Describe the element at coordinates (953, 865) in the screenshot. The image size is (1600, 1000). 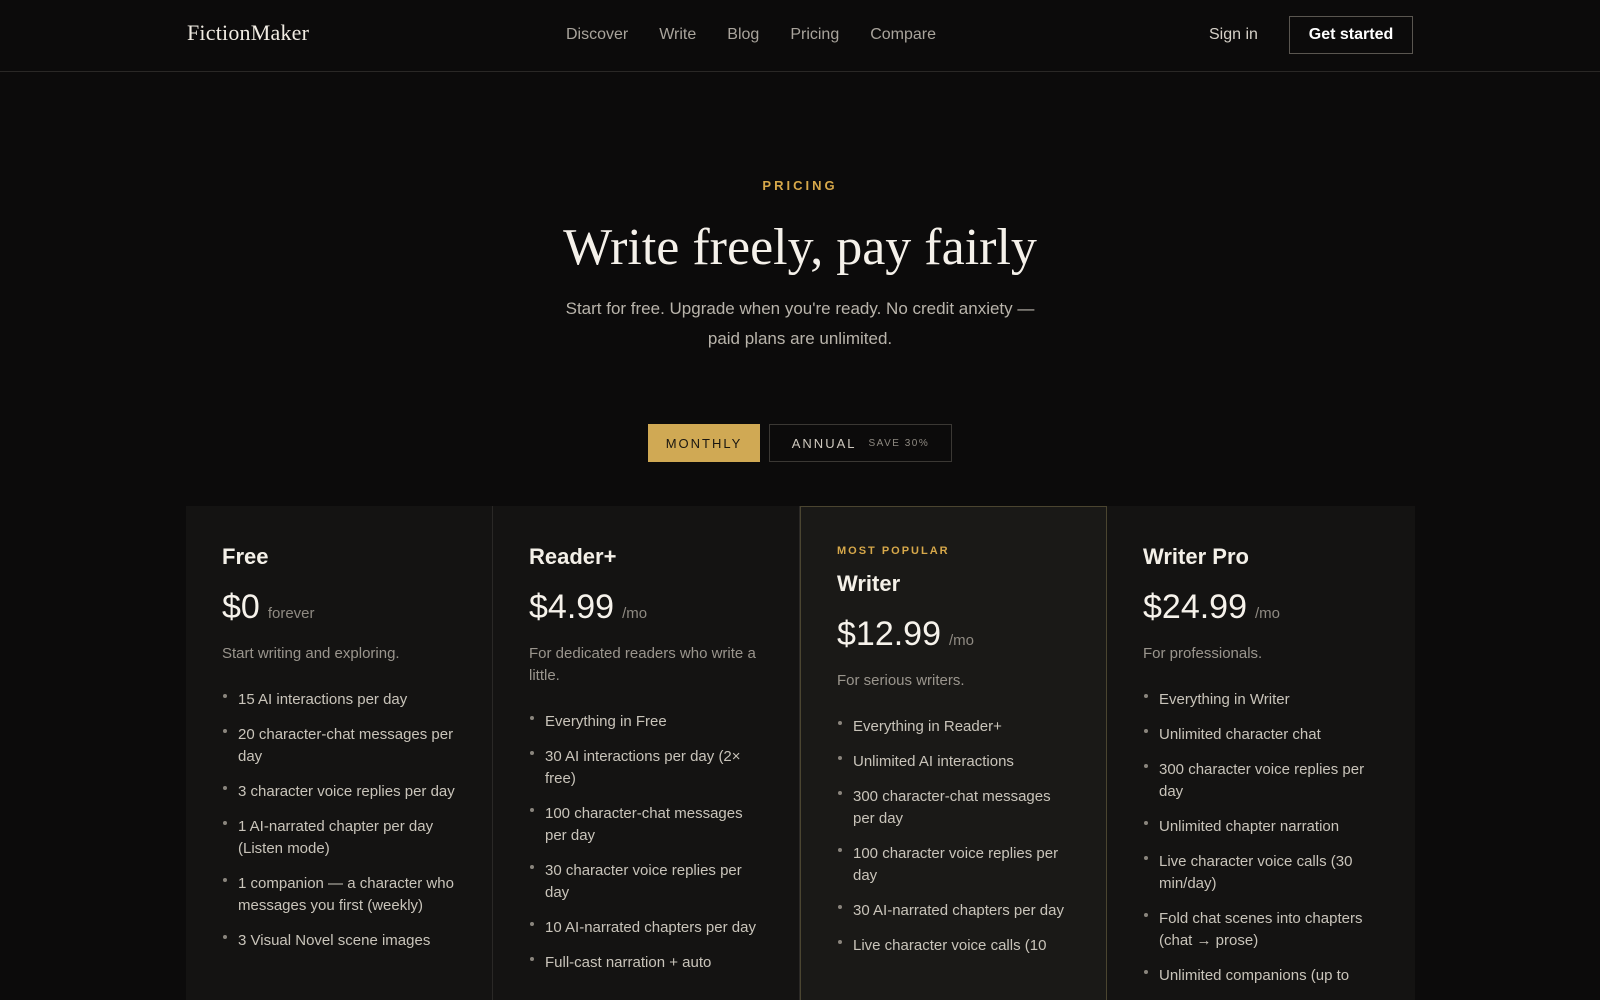
I see `feature-item: 100 character voice replies per day` at that location.